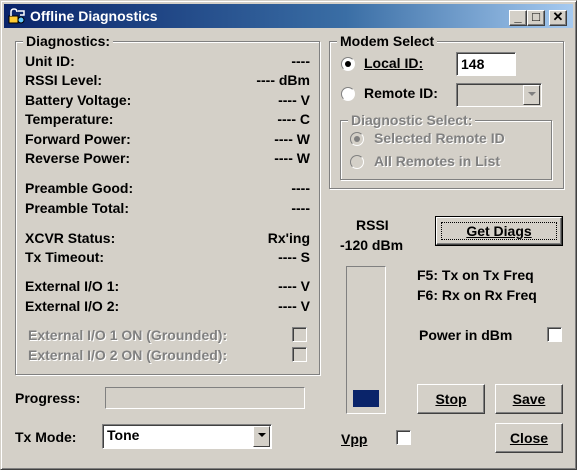 The height and width of the screenshot is (470, 577). Describe the element at coordinates (79, 188) in the screenshot. I see `preamble-good-label: Preamble Good:` at that location.